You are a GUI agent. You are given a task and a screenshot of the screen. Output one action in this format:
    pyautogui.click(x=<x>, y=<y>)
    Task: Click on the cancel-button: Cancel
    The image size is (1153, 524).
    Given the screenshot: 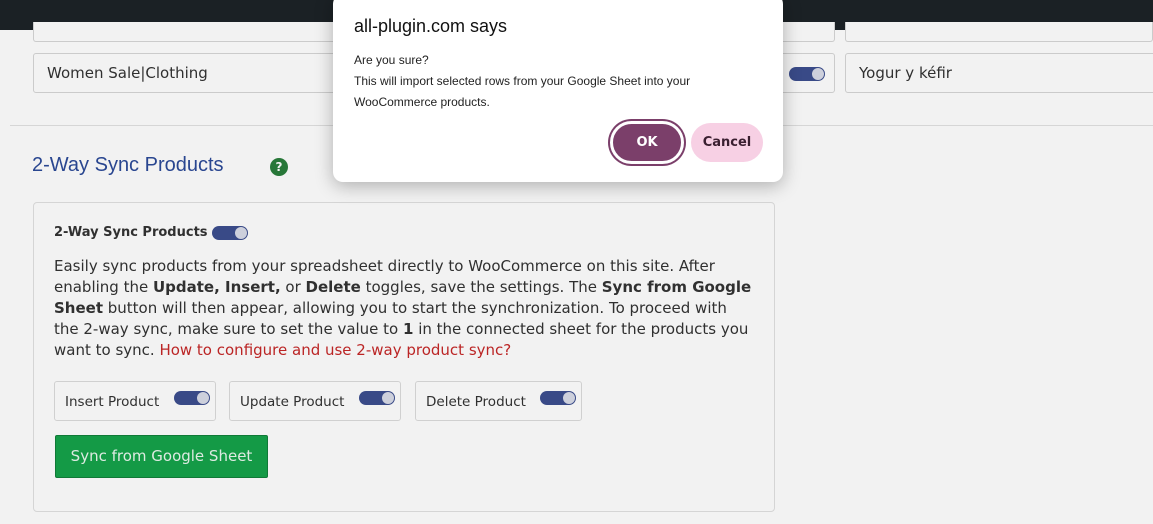 What is the action you would take?
    pyautogui.click(x=727, y=142)
    